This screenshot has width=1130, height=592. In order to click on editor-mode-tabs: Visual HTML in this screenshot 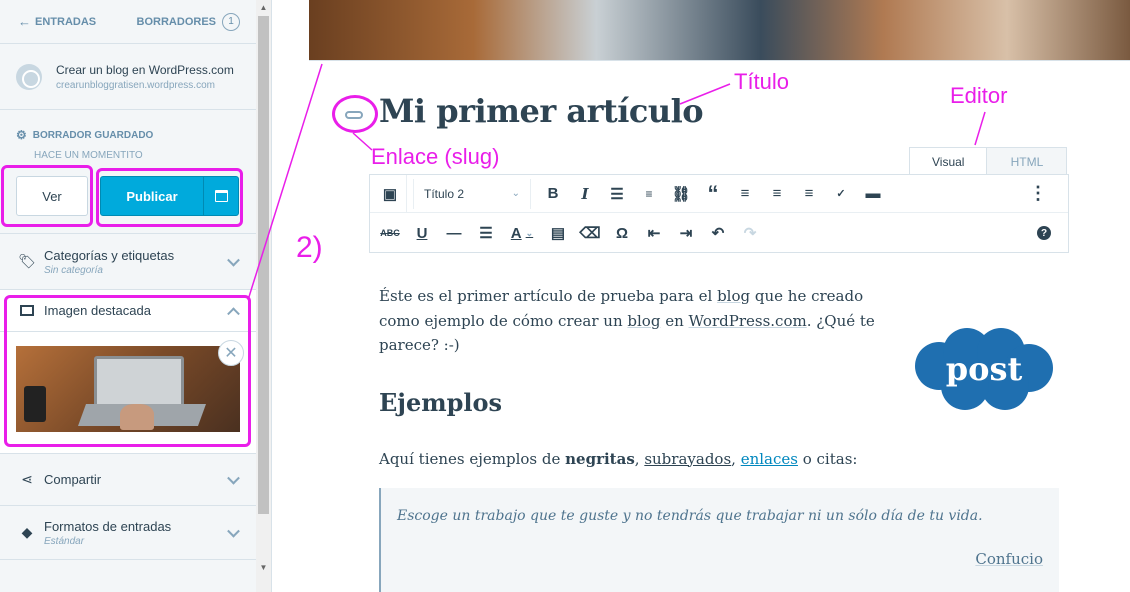, I will do `click(988, 161)`.